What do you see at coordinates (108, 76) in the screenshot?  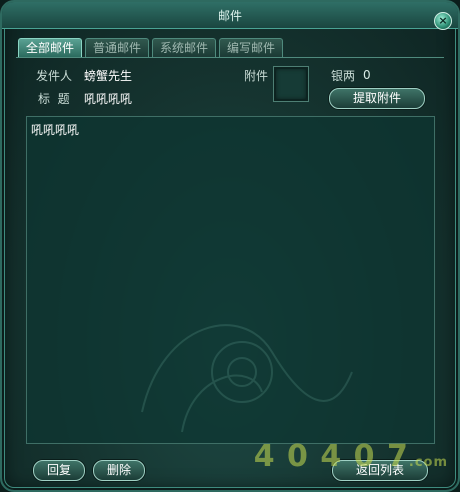 I see `sender-value: 螃蟹先生` at bounding box center [108, 76].